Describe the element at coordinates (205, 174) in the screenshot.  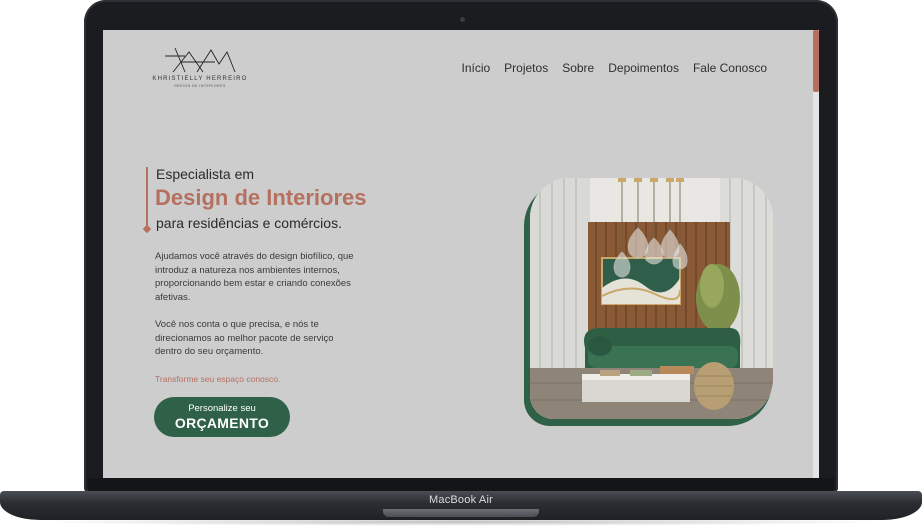
I see `hero-pre-title: Especialista em` at that location.